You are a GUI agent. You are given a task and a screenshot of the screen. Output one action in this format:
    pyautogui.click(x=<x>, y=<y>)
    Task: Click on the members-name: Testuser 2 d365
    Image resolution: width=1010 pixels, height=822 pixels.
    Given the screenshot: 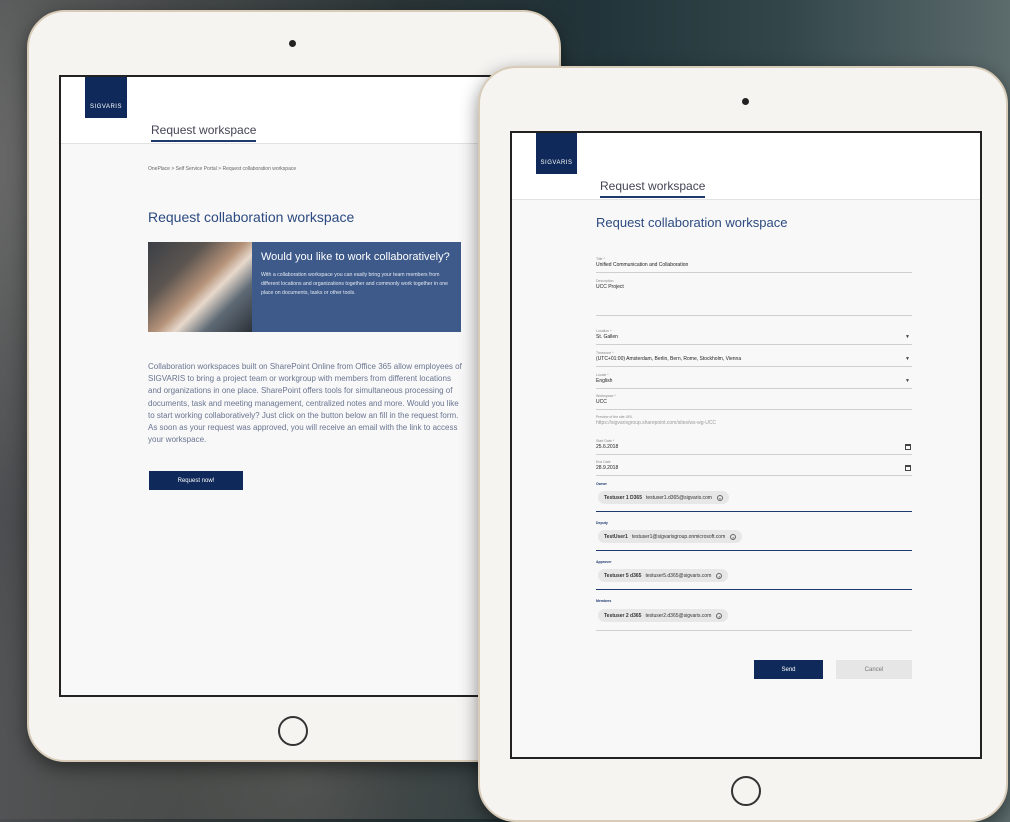 What is the action you would take?
    pyautogui.click(x=623, y=615)
    